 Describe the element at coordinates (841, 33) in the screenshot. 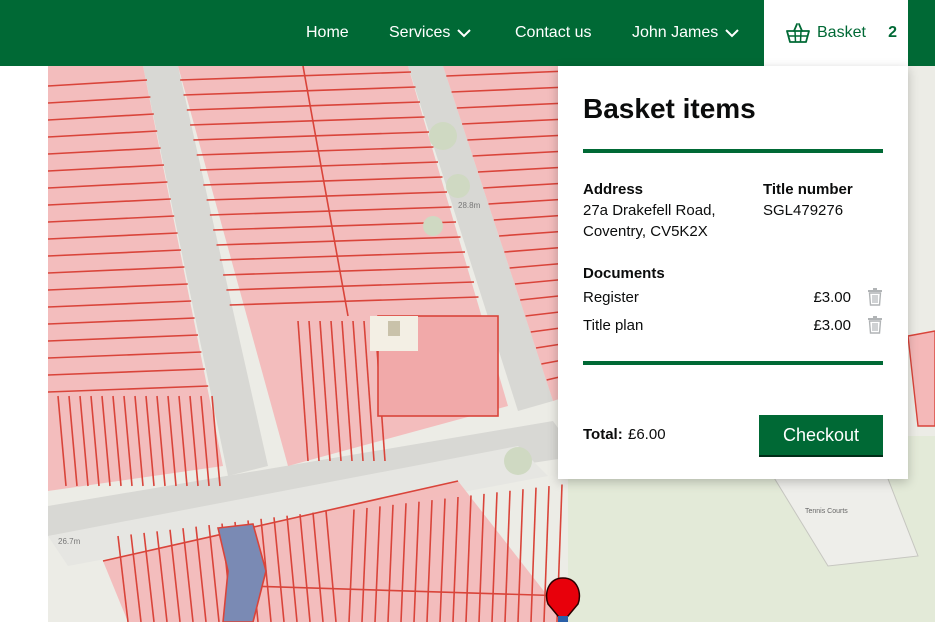

I see `nav-basket-label: Basket` at that location.